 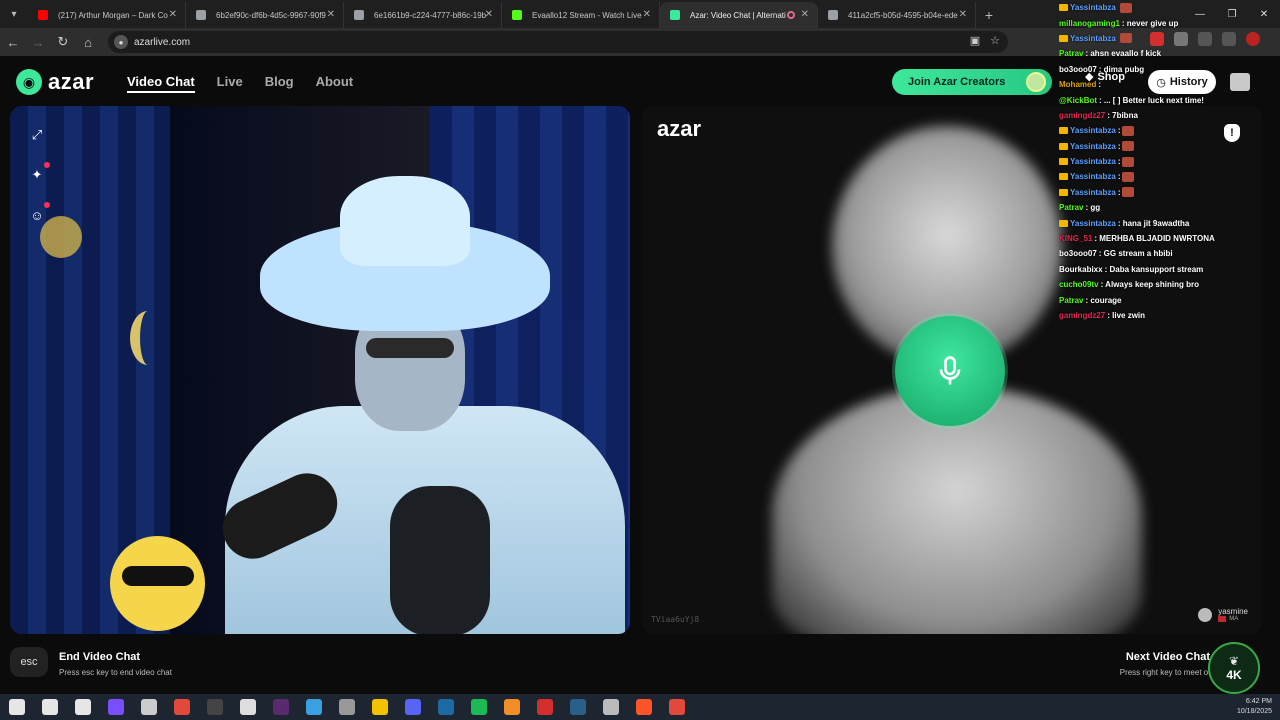 What do you see at coordinates (99, 657) in the screenshot?
I see `end-chat-title: End Video Chat` at bounding box center [99, 657].